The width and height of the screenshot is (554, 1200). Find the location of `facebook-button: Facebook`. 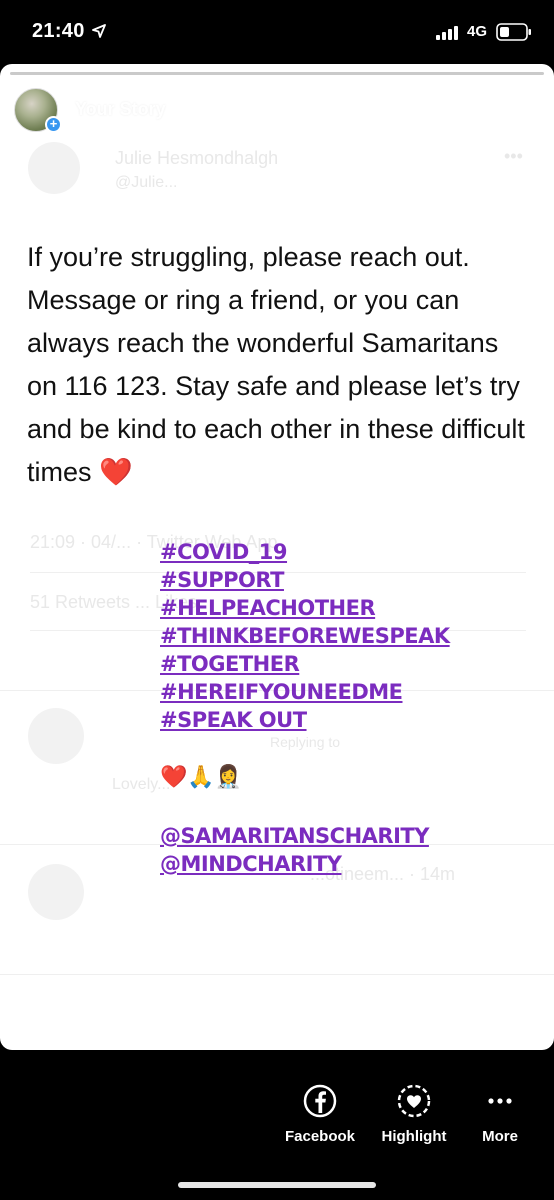

facebook-button: Facebook is located at coordinates (320, 1114).